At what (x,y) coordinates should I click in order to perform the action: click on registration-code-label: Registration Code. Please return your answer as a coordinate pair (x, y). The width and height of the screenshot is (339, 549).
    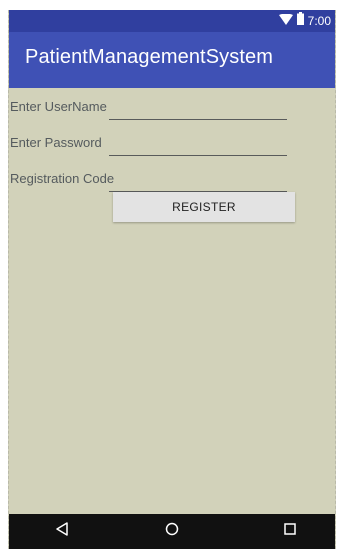
    Looking at the image, I should click on (62, 178).